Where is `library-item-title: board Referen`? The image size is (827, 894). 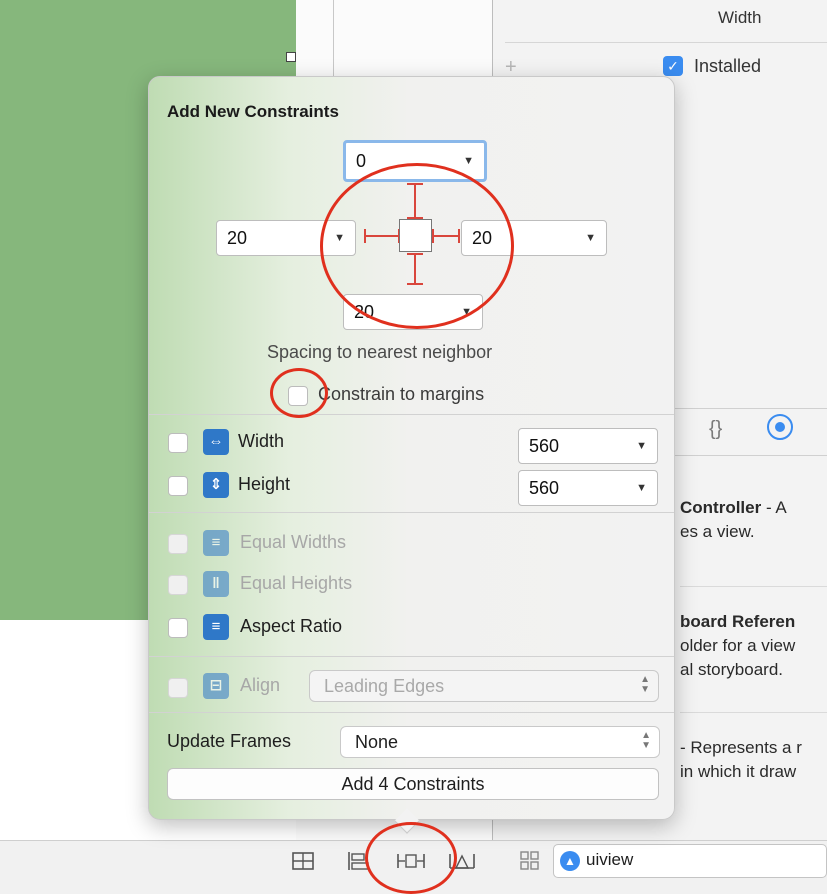 library-item-title: board Referen is located at coordinates (738, 621).